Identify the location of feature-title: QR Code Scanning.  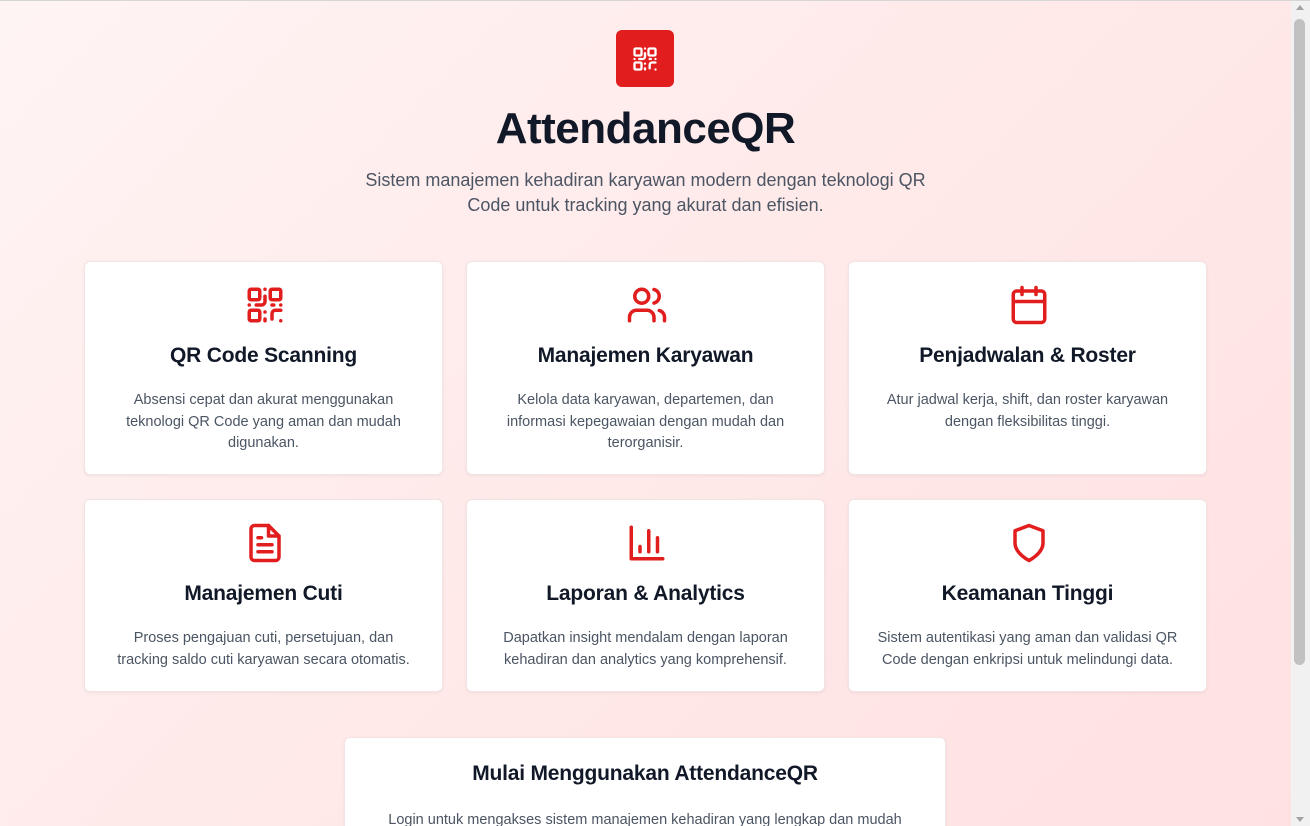
(263, 355).